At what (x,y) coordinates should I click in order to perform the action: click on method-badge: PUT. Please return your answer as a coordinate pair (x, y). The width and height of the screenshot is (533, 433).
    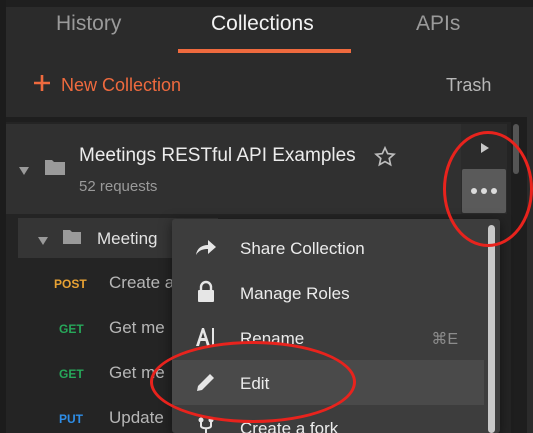
    Looking at the image, I should click on (71, 419).